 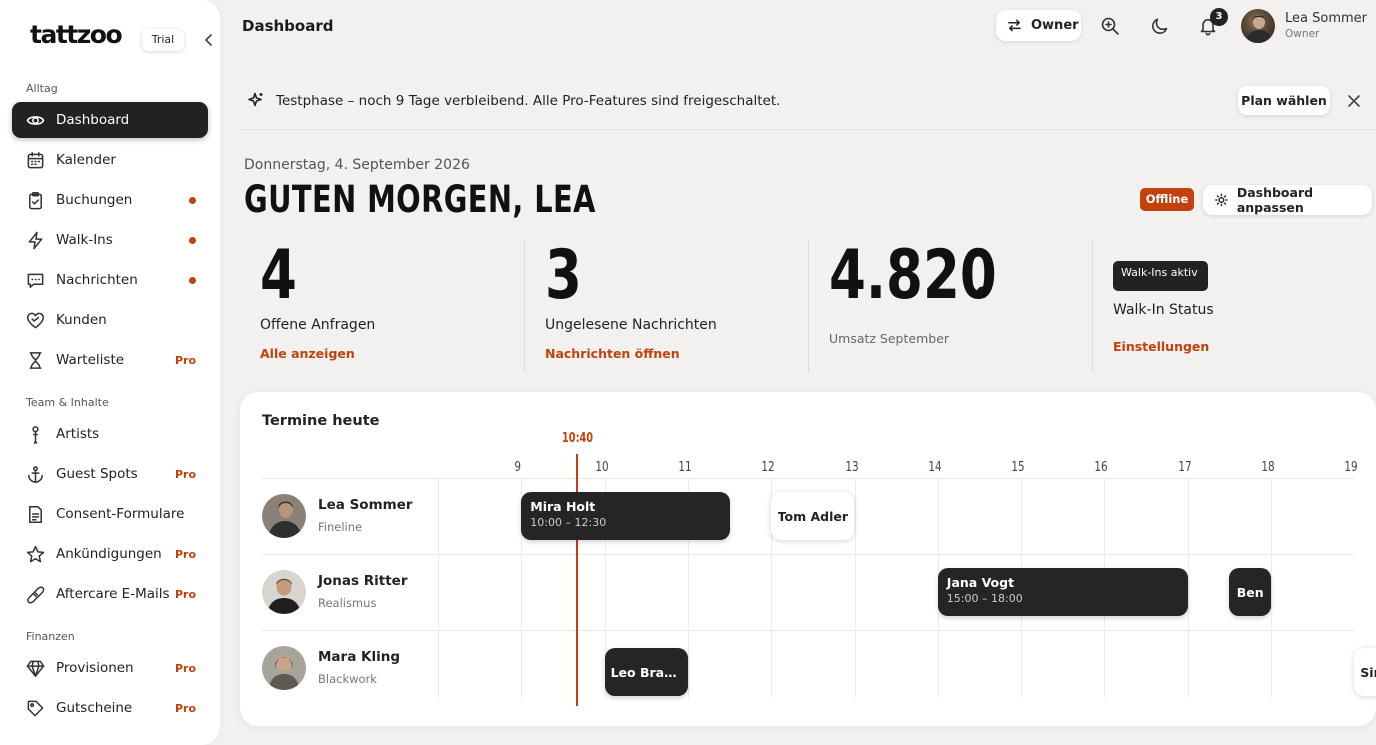 I want to click on current-date: Donnerstag, 4. September 2026, so click(x=357, y=165).